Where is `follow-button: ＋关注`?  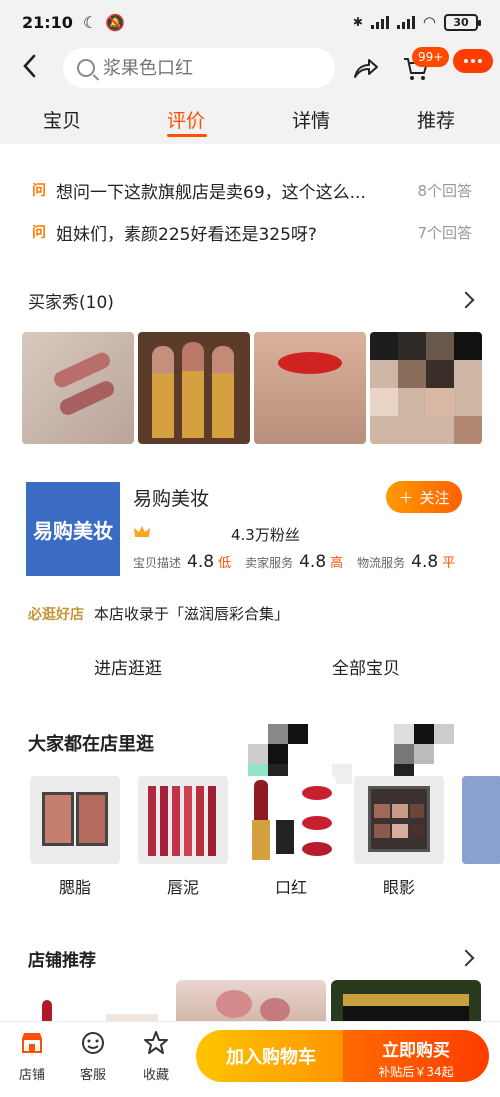 follow-button: ＋关注 is located at coordinates (424, 497).